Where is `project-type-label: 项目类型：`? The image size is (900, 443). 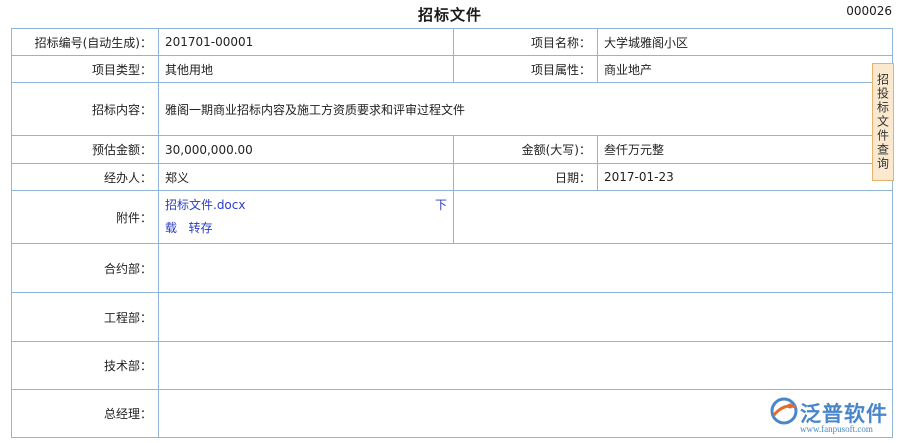 project-type-label: 项目类型： is located at coordinates (85, 69).